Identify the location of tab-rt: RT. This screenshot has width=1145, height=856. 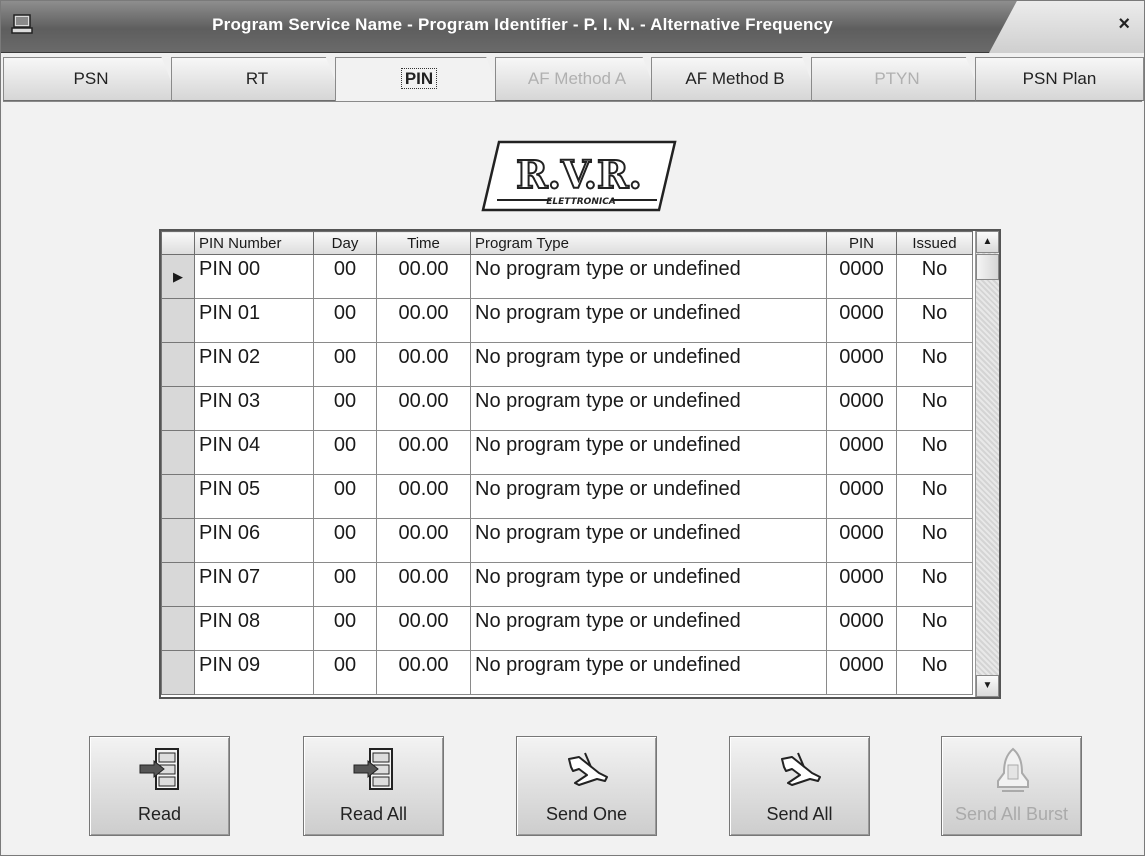
(257, 79).